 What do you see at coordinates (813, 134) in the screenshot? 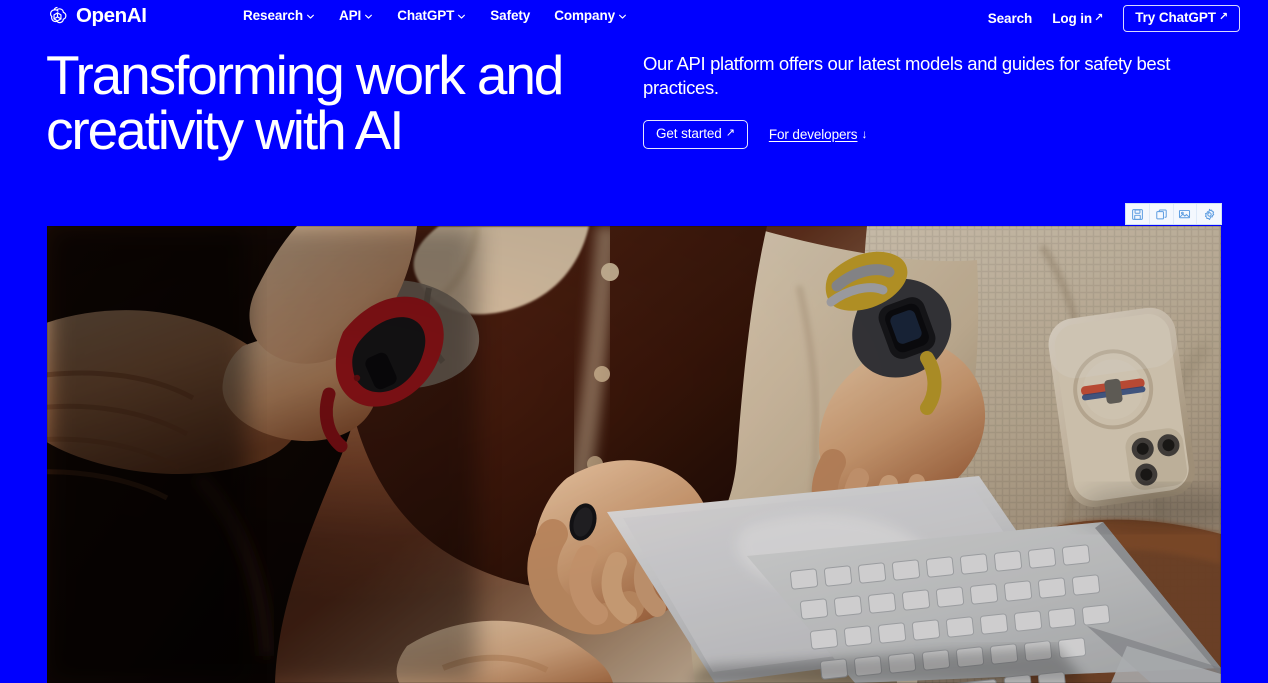
I see `for-developers-label: For developers` at bounding box center [813, 134].